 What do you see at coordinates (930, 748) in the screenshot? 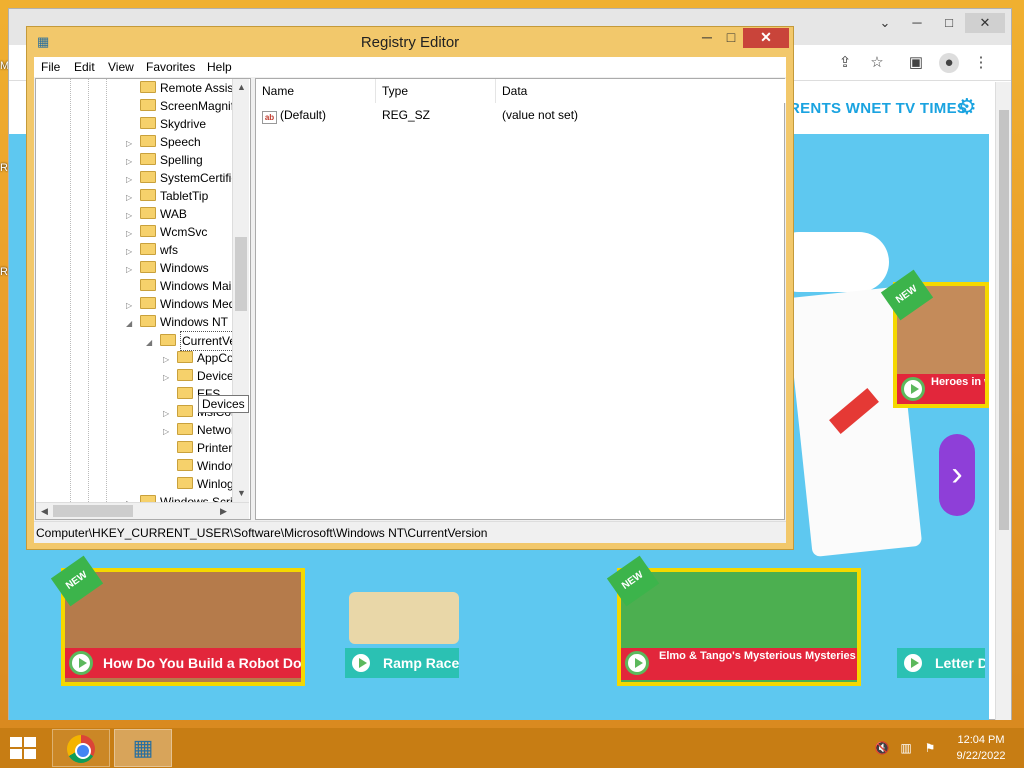
I see `action-center-icon: ⚑` at bounding box center [930, 748].